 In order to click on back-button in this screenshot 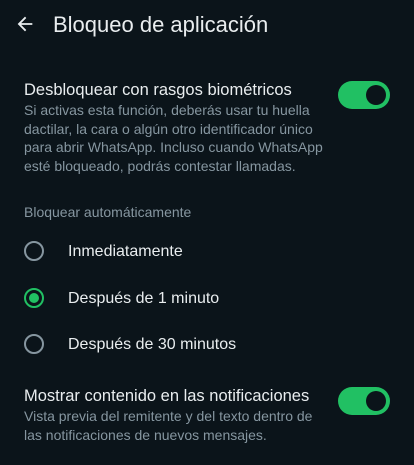, I will do `click(25, 24)`.